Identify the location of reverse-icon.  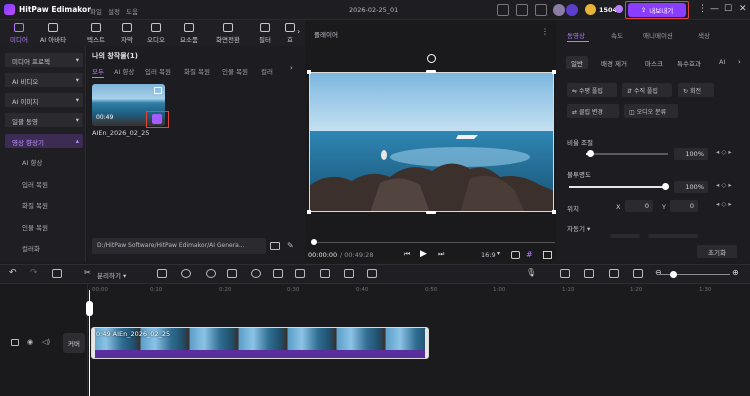
(278, 273).